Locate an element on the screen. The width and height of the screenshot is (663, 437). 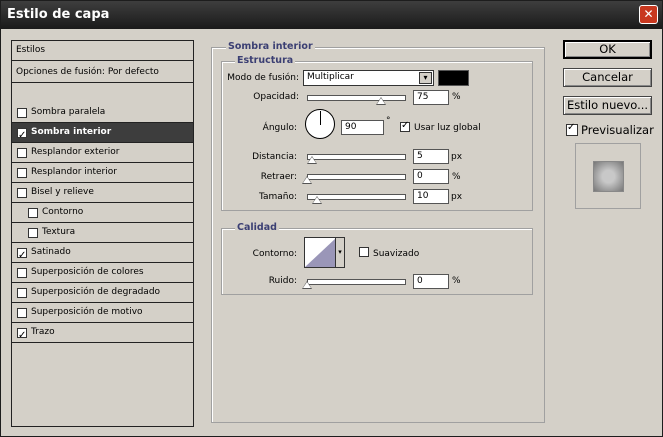
preview-label: Previsualizar is located at coordinates (617, 130).